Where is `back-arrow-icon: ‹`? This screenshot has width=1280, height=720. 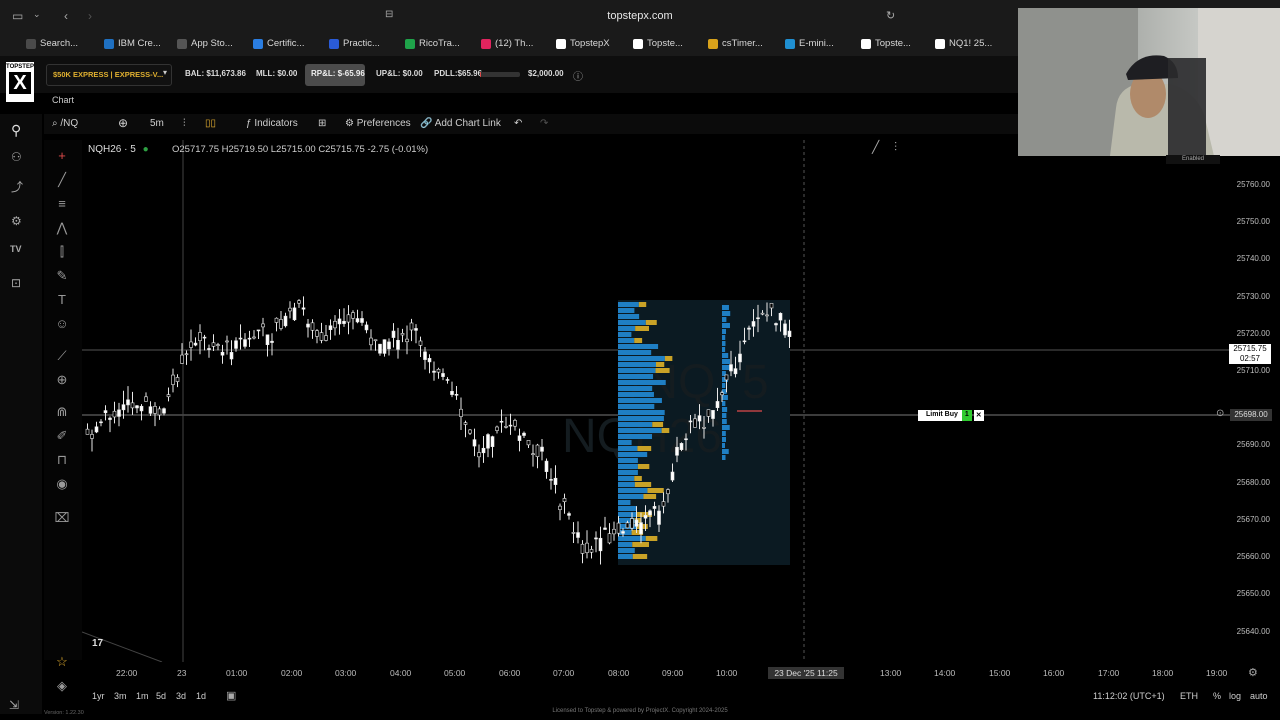
back-arrow-icon: ‹ is located at coordinates (66, 16).